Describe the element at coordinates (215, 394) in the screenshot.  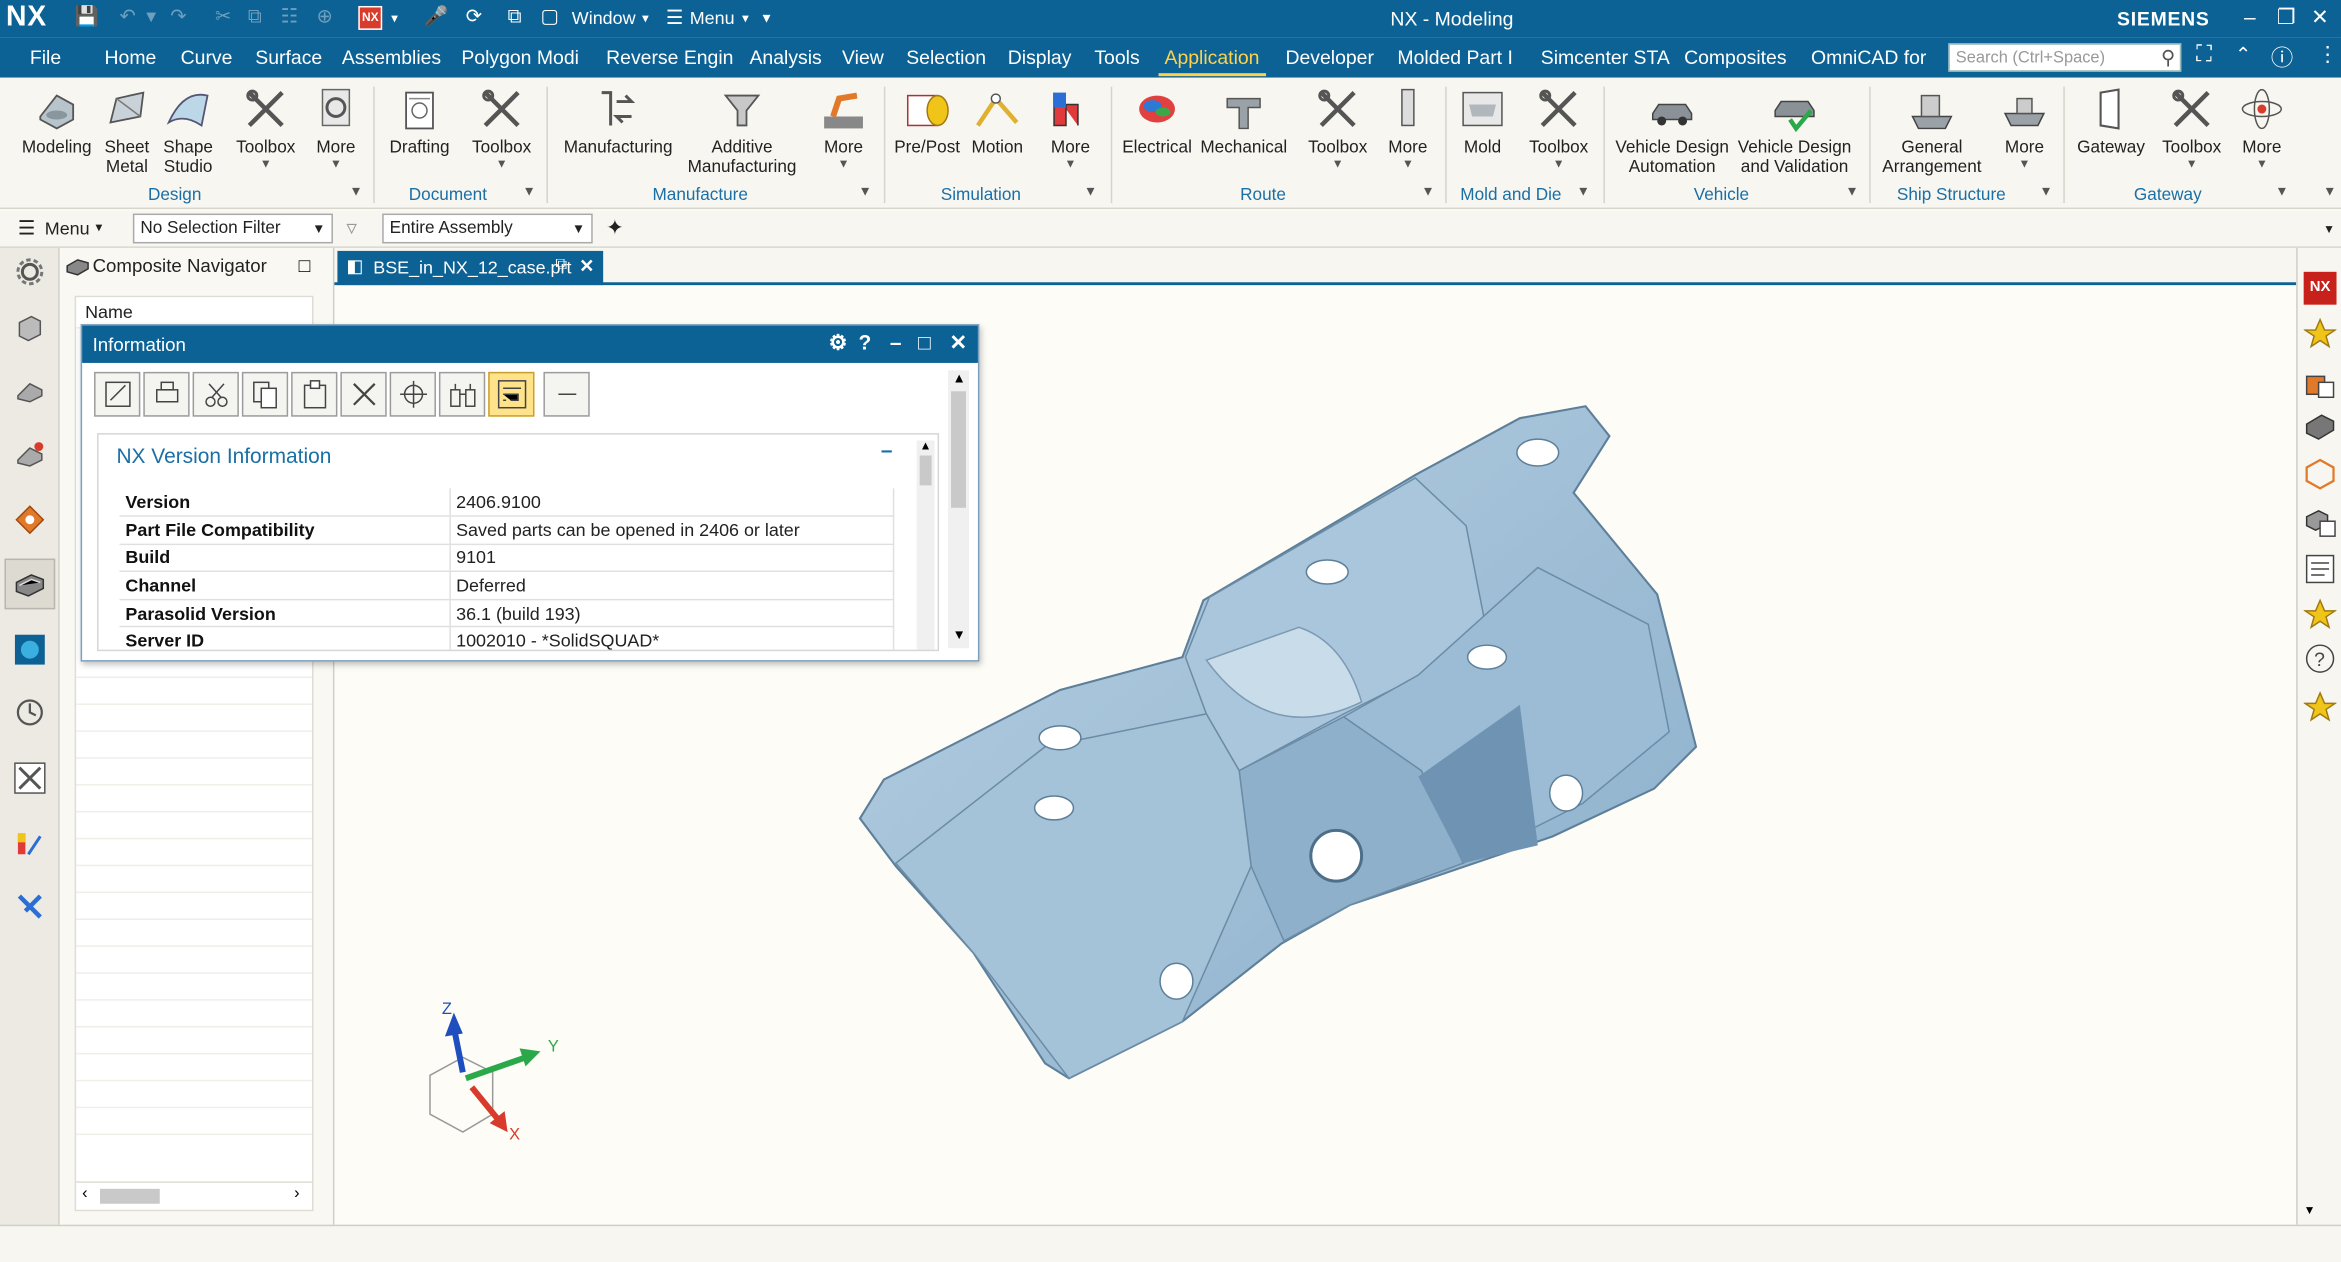
I see `cut-button` at that location.